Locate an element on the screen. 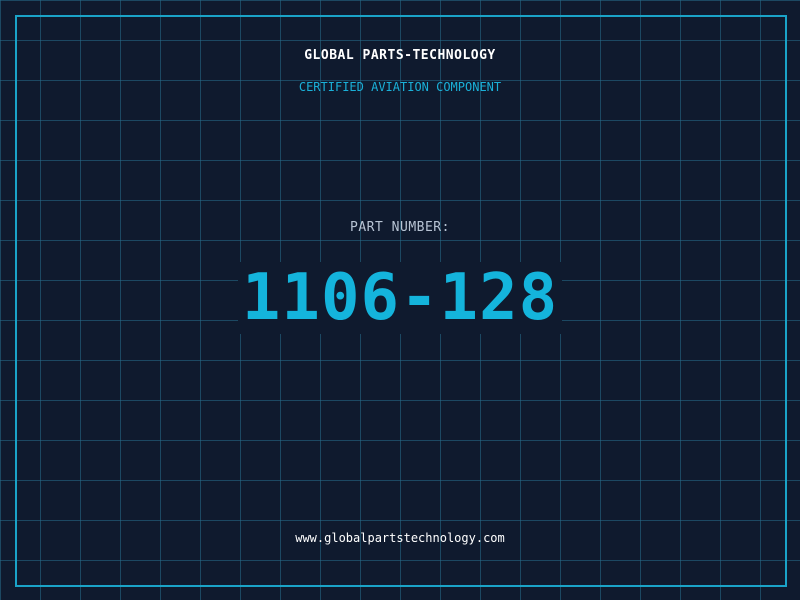  website-url: www.globalpartstechnology.com is located at coordinates (400, 538).